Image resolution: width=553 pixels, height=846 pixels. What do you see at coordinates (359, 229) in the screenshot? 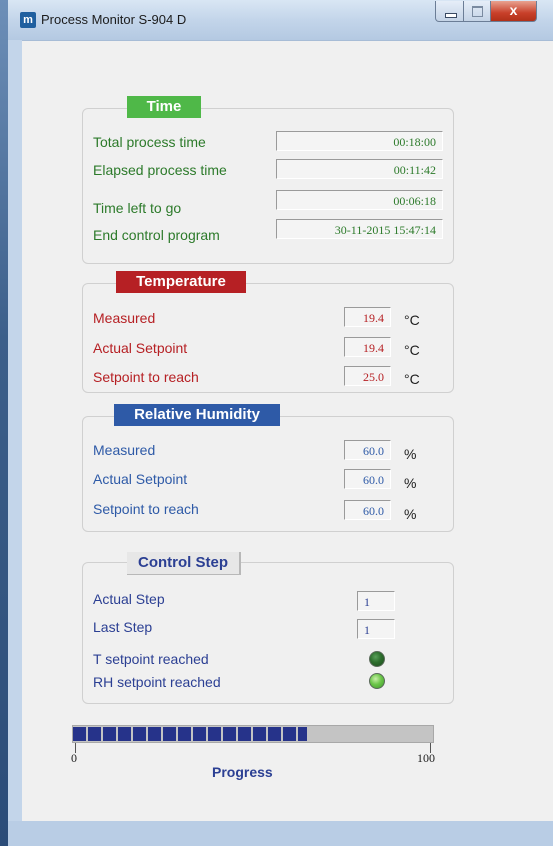
I see `end-control-program-field: 30-11-2015 15:47:14` at bounding box center [359, 229].